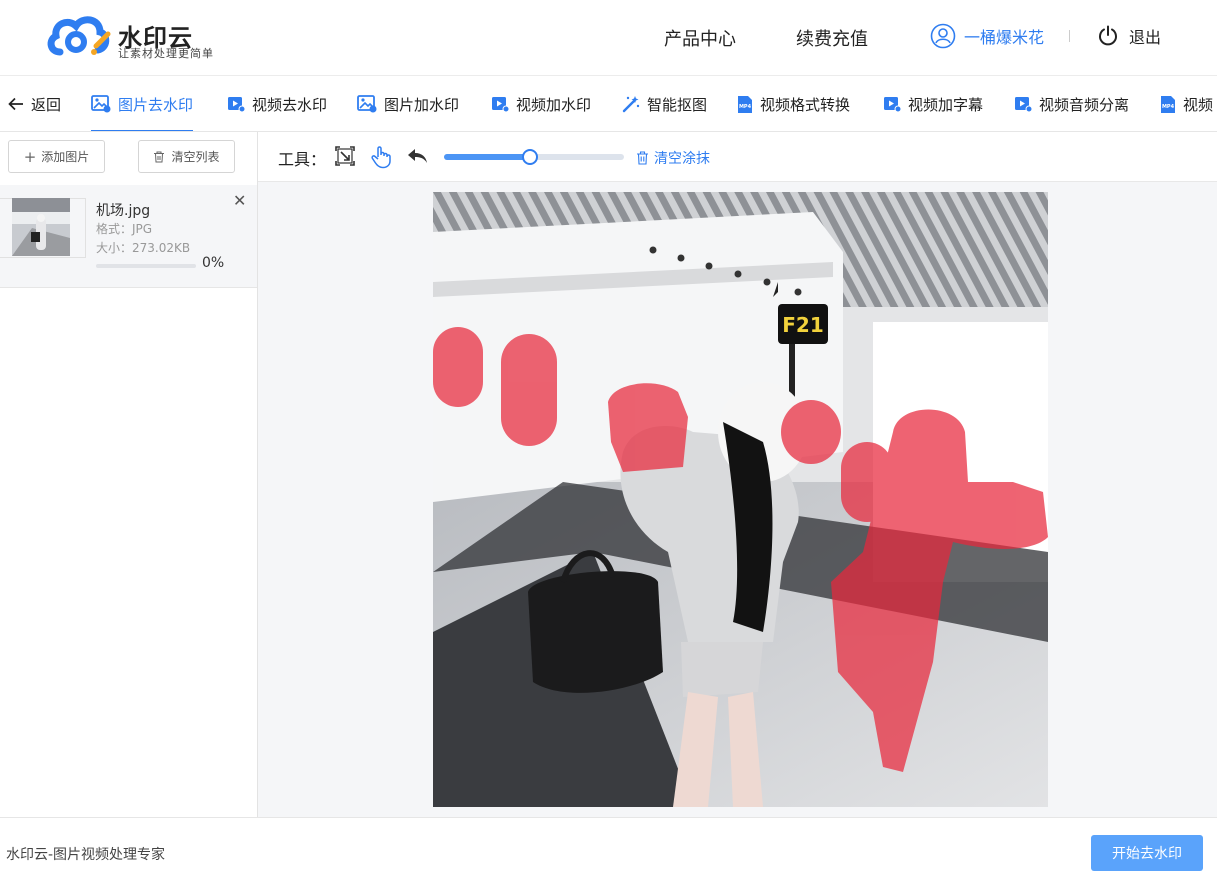 The width and height of the screenshot is (1217, 876). I want to click on clear-list-button: 清空列表, so click(186, 156).